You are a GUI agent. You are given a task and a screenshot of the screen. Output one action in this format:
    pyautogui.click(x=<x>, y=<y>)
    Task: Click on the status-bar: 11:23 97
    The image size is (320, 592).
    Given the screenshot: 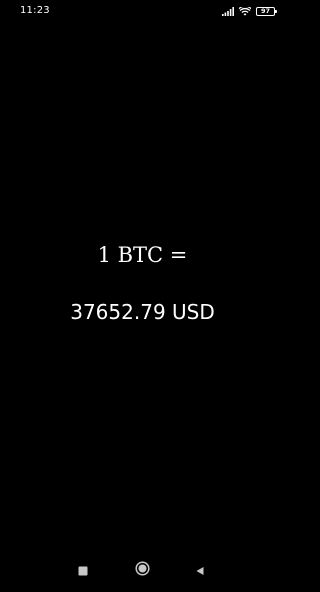 What is the action you would take?
    pyautogui.click(x=142, y=12)
    